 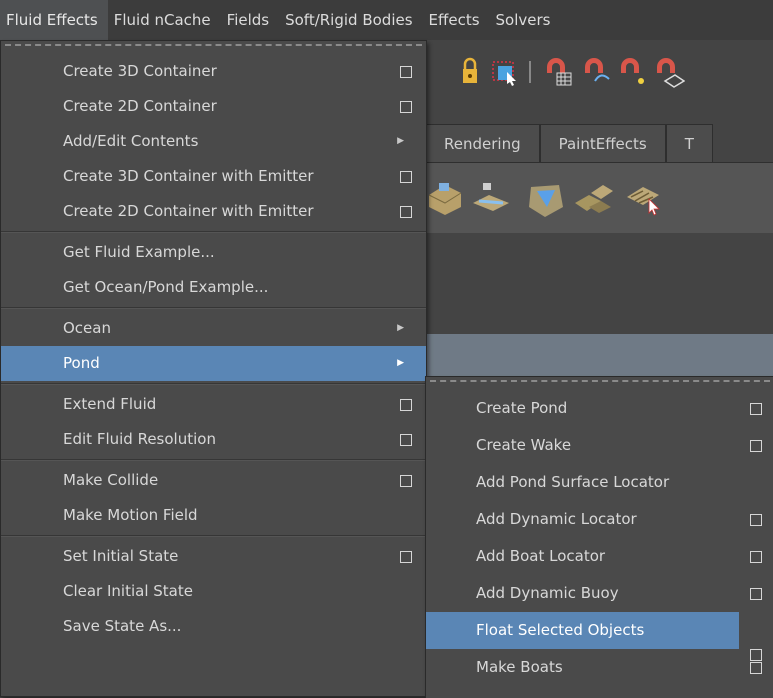 I want to click on menu-item-create-2d-container-with-emitter: Create 2D Container with Emitter, so click(x=213, y=211).